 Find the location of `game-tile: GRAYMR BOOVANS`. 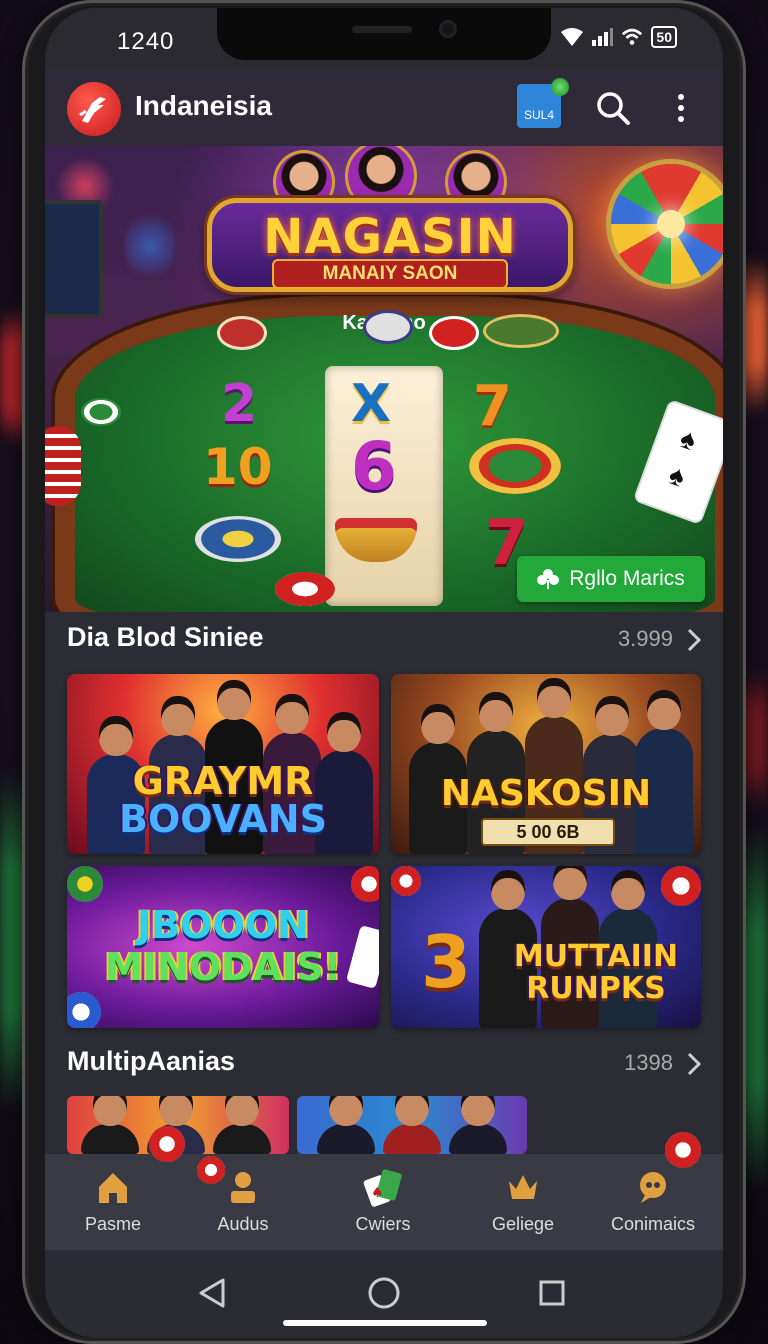

game-tile: GRAYMR BOOVANS is located at coordinates (223, 764).